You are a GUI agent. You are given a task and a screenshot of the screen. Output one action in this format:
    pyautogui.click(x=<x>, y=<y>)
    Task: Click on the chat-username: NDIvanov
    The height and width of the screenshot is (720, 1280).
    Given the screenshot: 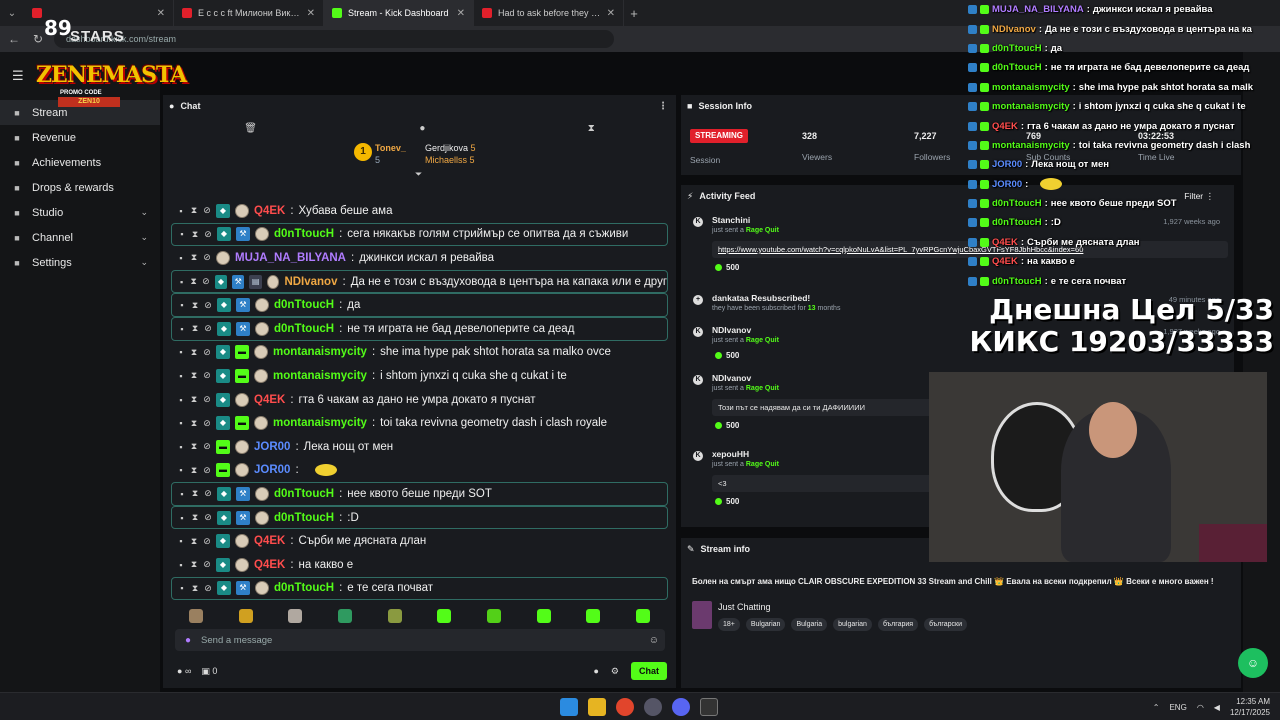 What is the action you would take?
    pyautogui.click(x=310, y=282)
    